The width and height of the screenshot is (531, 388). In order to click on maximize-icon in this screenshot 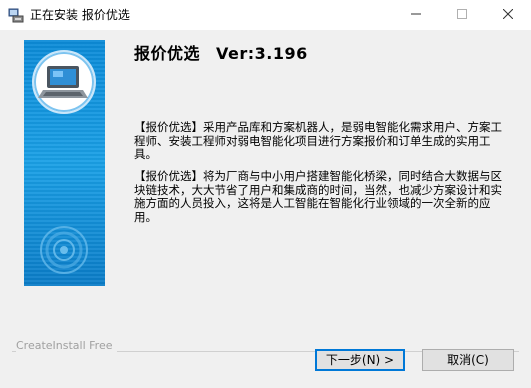, I will do `click(462, 15)`.